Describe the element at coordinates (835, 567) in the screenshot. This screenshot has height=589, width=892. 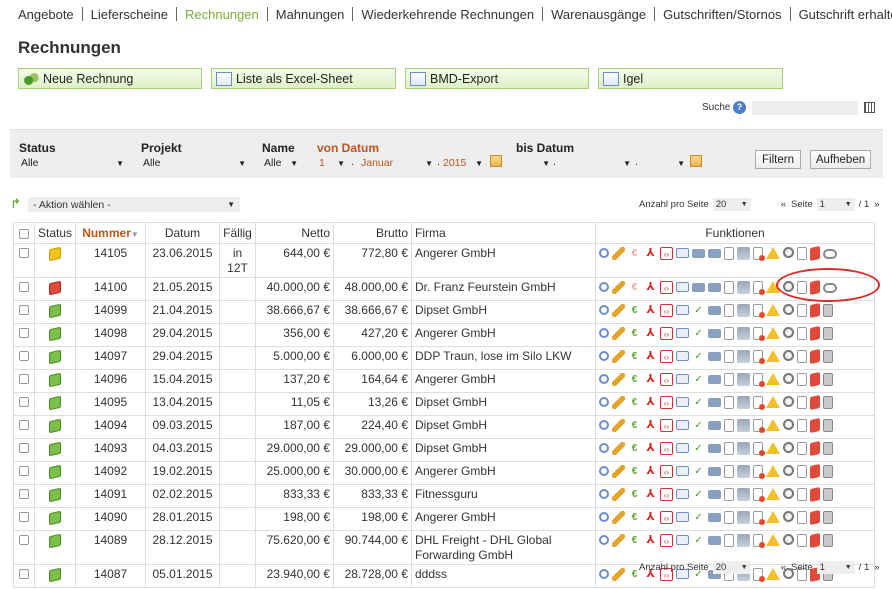
I see `page-select: 1 ▼` at that location.